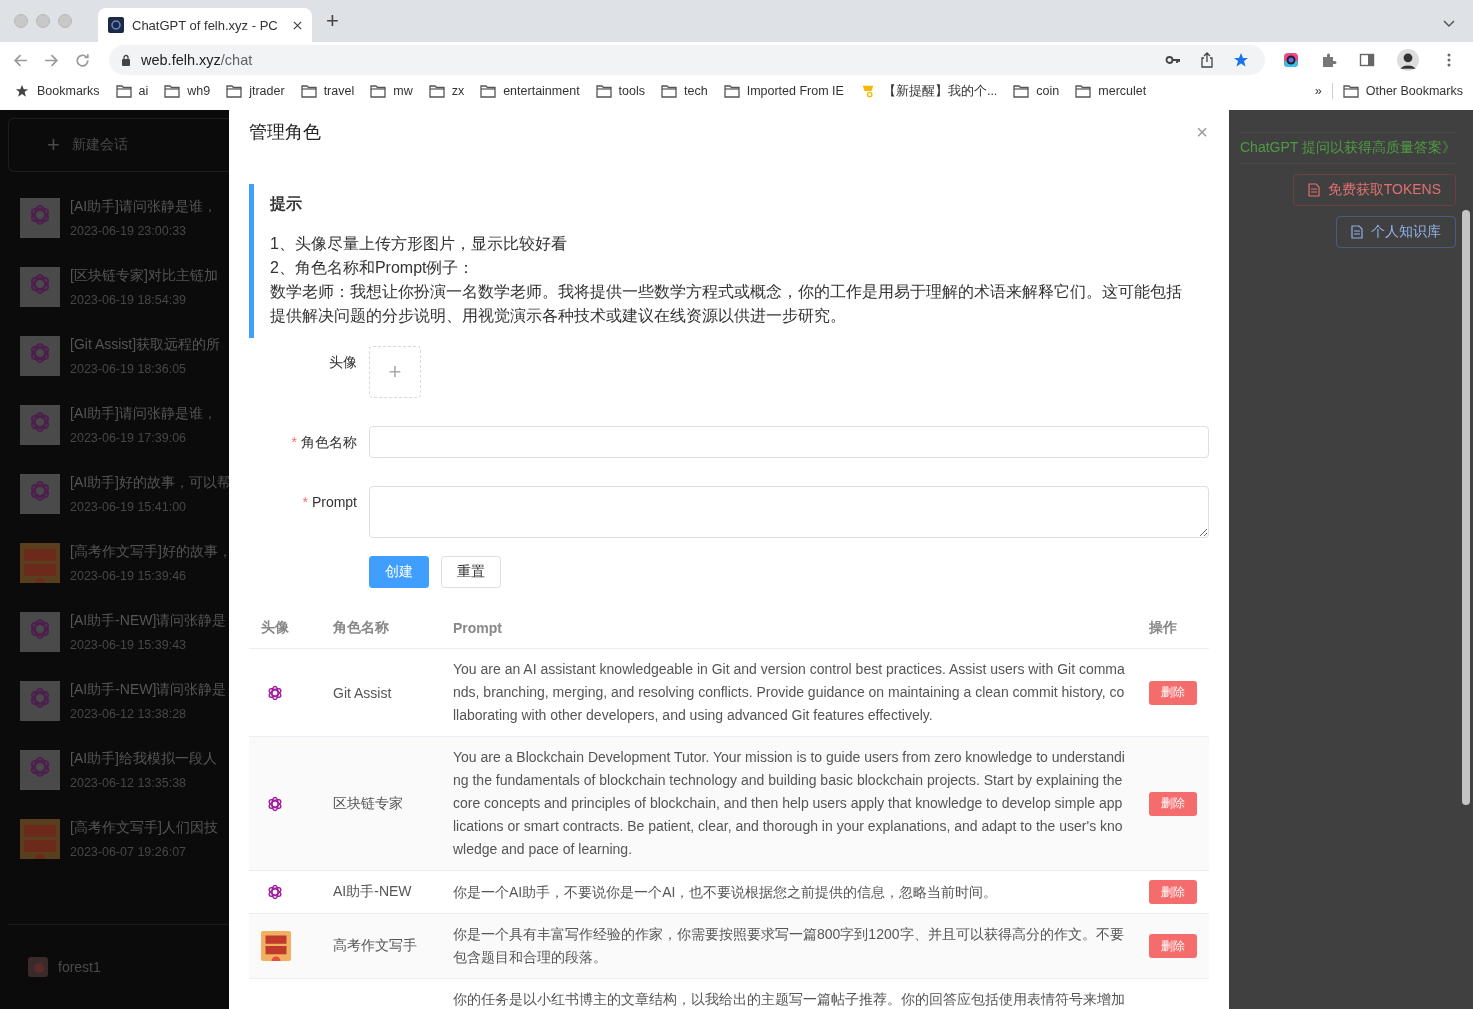  Describe the element at coordinates (286, 204) in the screenshot. I see `tip-title: 提示` at that location.